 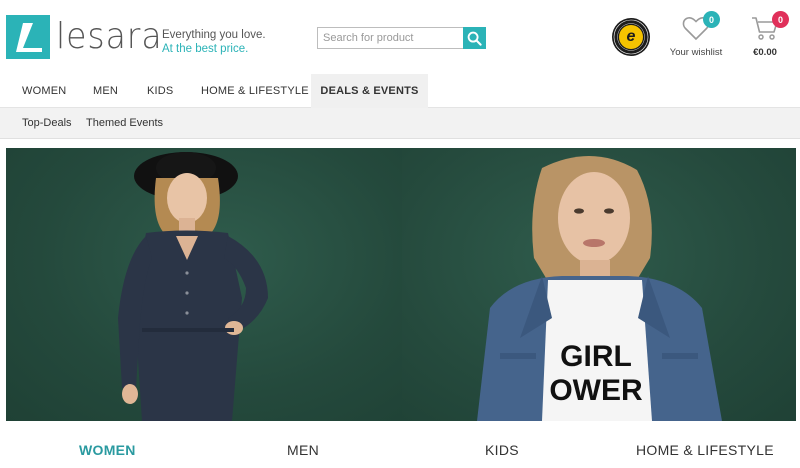 I want to click on model-denim-dress-image, so click(x=193, y=286).